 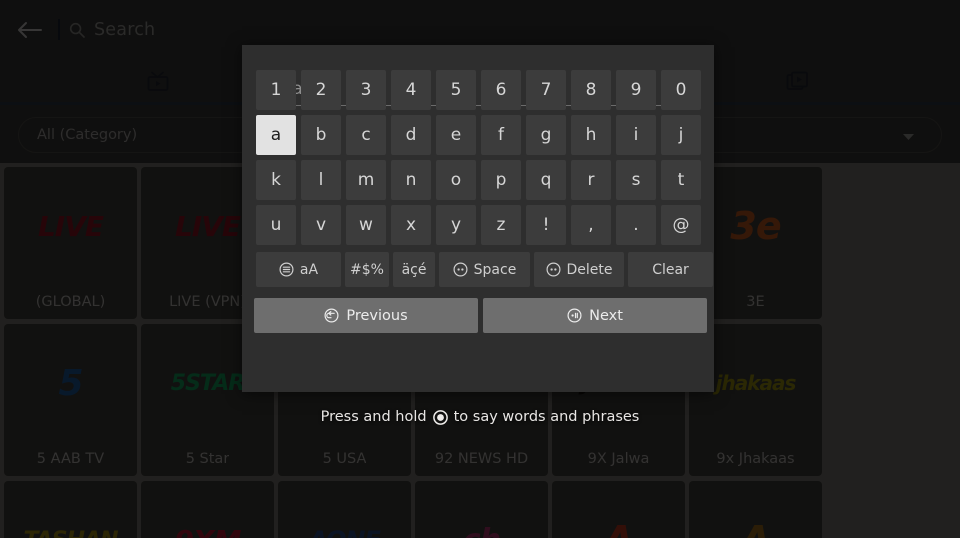 What do you see at coordinates (546, 135) in the screenshot?
I see `key-g: g` at bounding box center [546, 135].